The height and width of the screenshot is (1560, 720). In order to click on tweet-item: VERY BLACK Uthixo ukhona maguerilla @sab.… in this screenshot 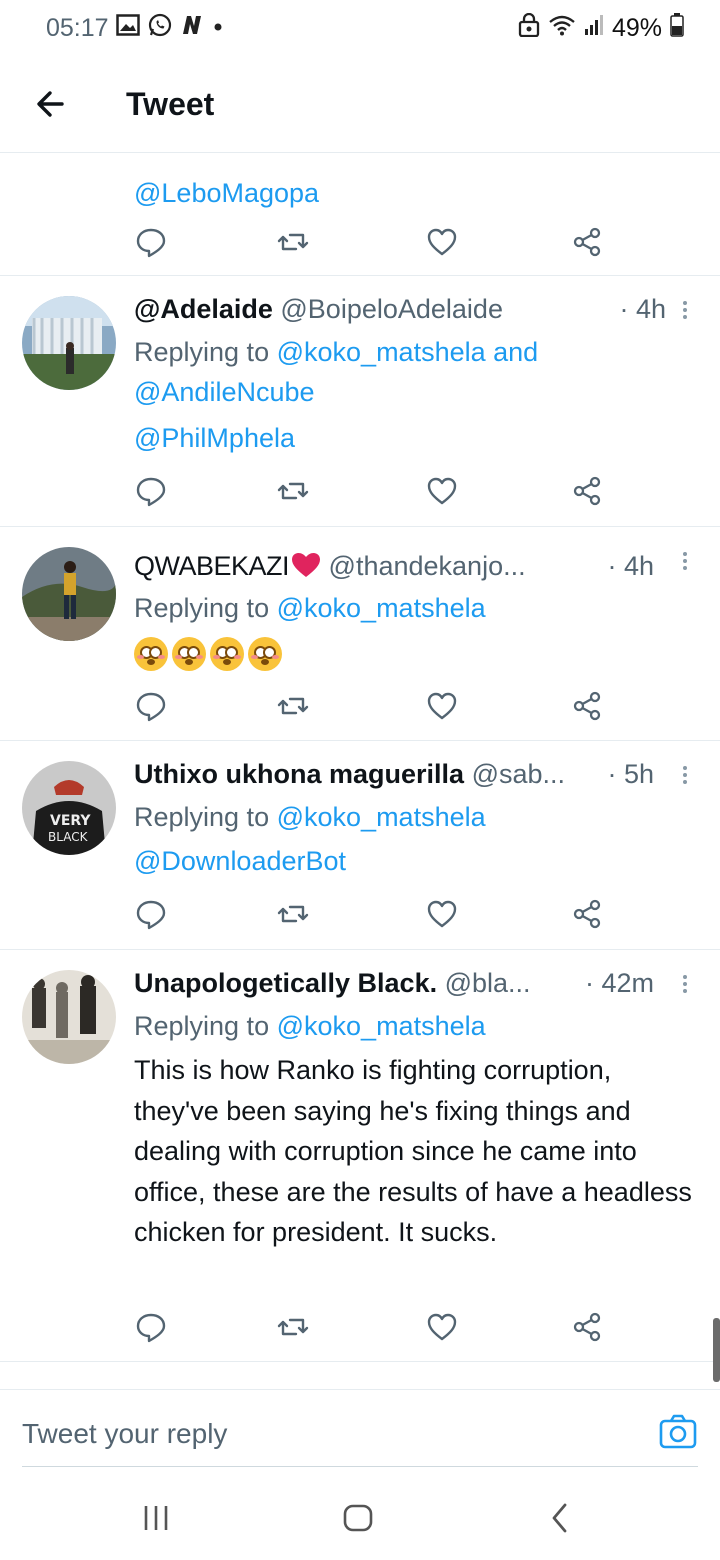, I will do `click(360, 845)`.